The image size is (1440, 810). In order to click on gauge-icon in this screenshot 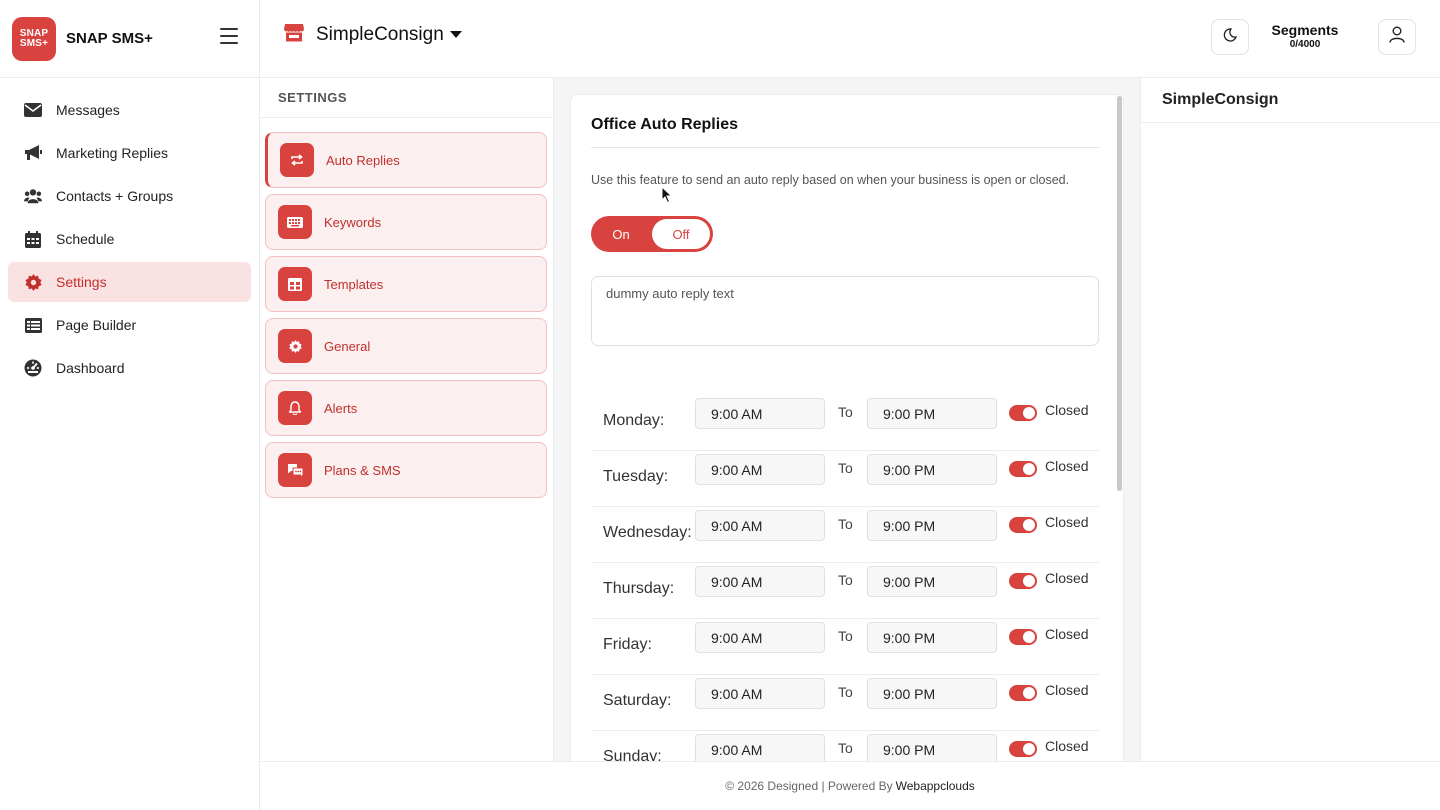, I will do `click(33, 368)`.